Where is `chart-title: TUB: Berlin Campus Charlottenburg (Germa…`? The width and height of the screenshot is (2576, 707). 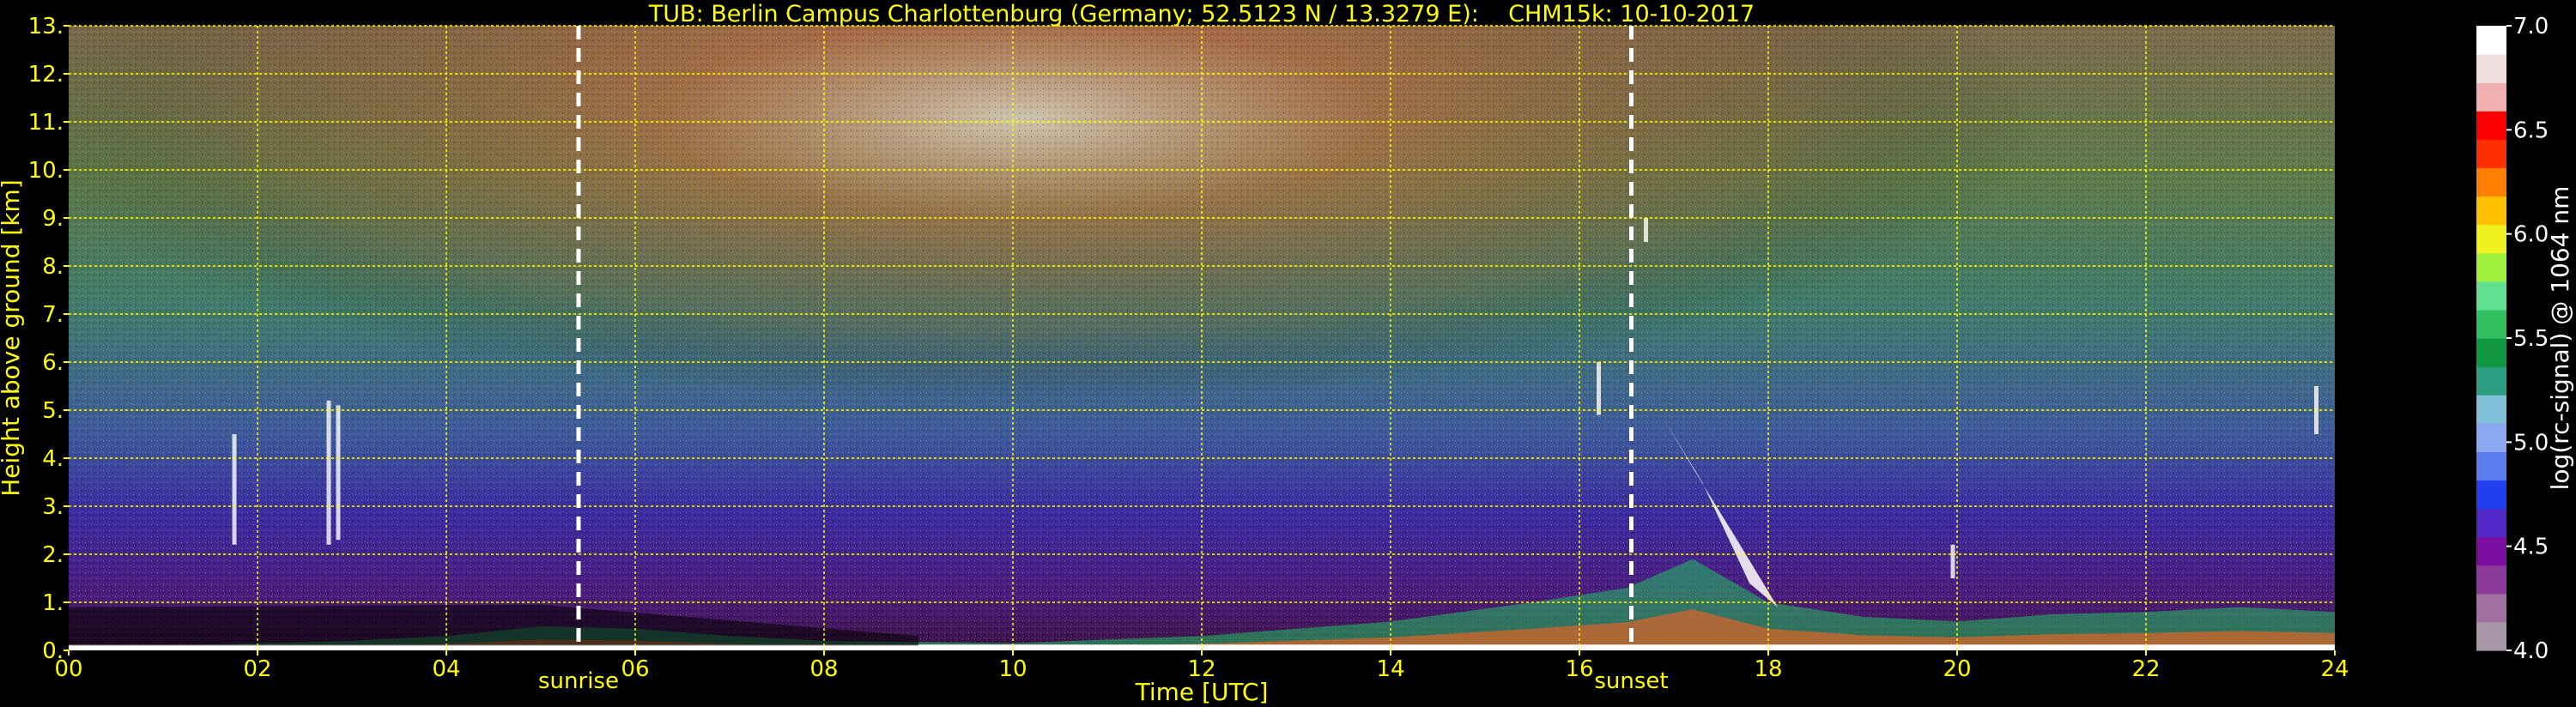 chart-title: TUB: Berlin Campus Charlottenburg (Germa… is located at coordinates (1201, 14).